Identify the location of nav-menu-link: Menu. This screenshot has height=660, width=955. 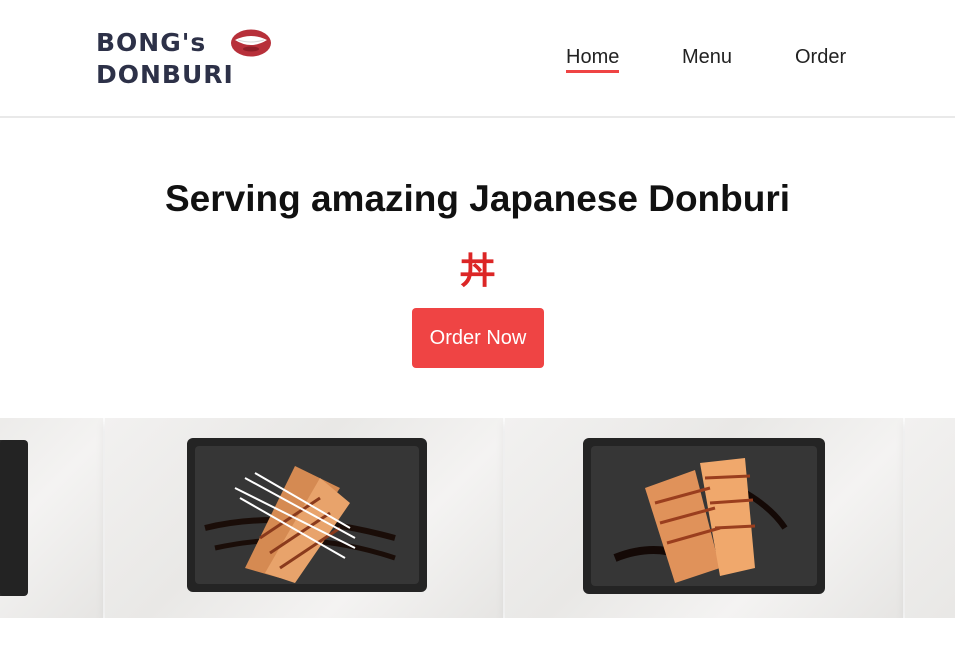
(707, 57).